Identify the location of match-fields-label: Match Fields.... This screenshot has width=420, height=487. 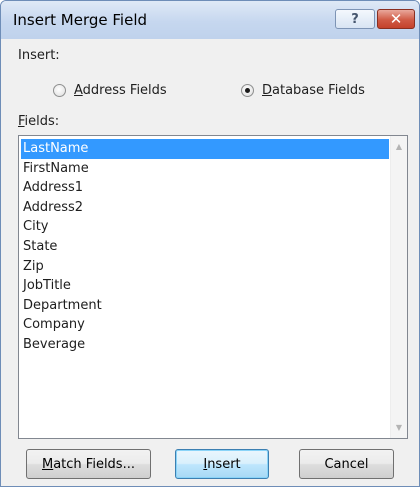
(88, 464).